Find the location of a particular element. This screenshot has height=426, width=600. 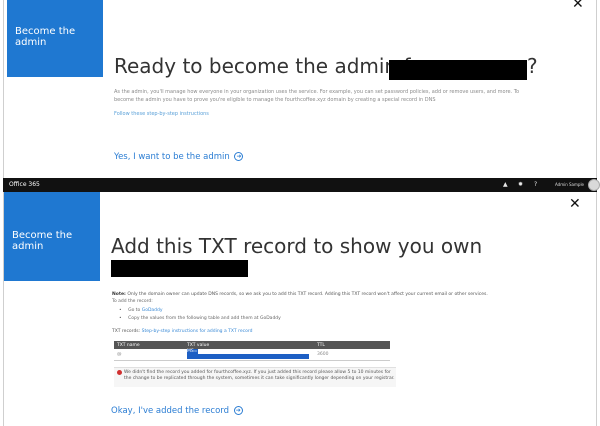

title-prefix: Ready to become the admin for is located at coordinates (272, 66).